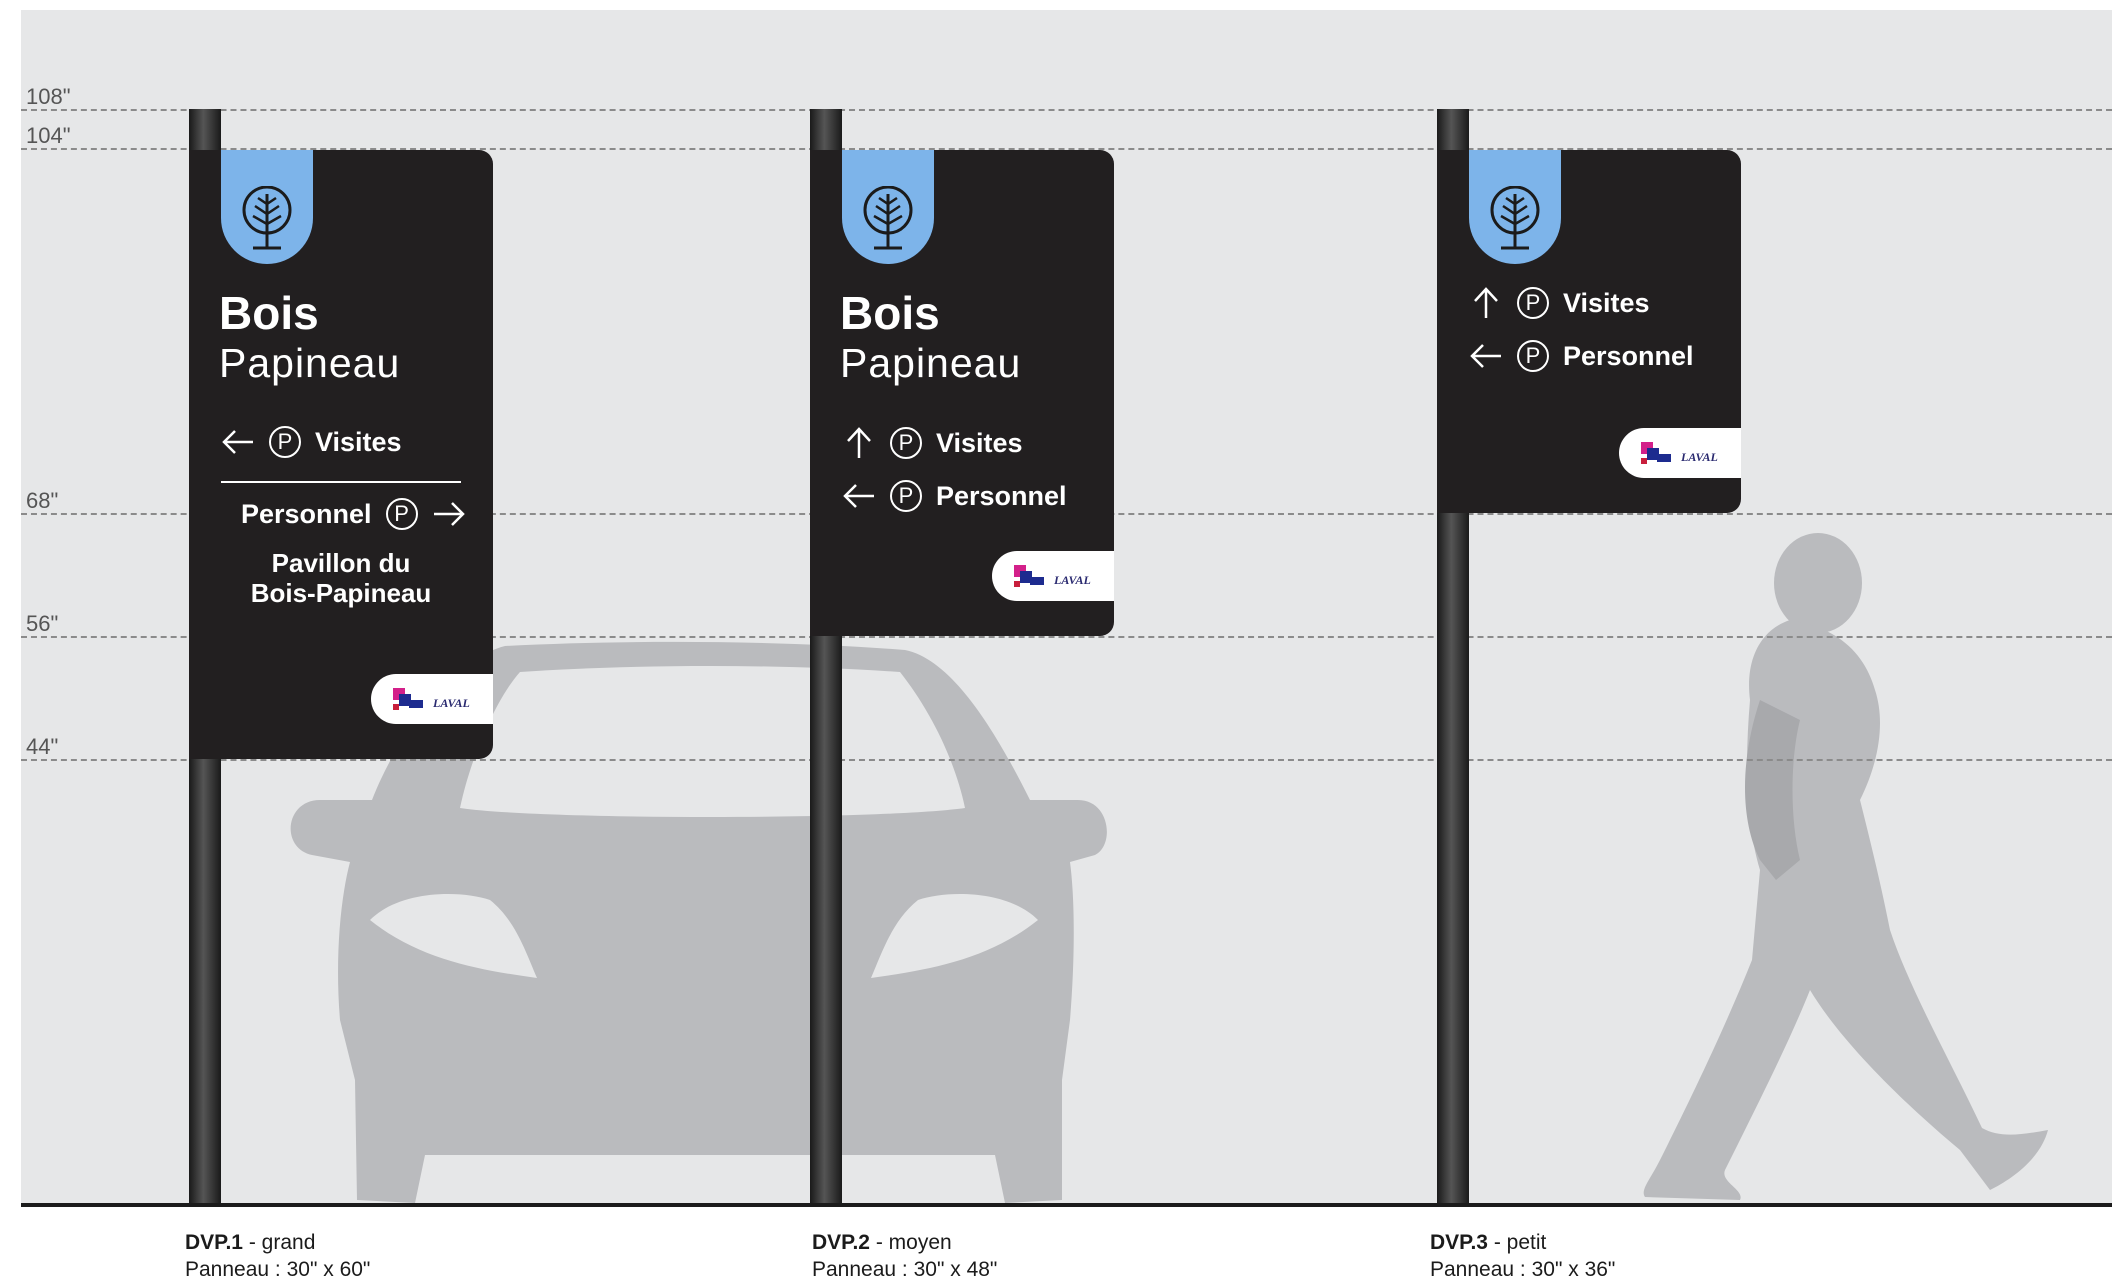 This screenshot has width=2112, height=1284. Describe the element at coordinates (42, 623) in the screenshot. I see `height-label-56: 56"` at that location.